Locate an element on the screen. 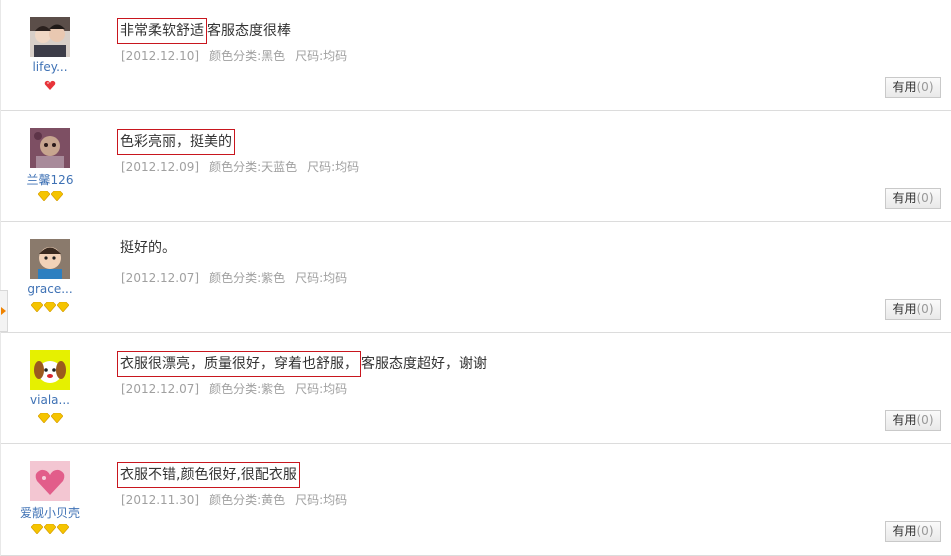  review-text-rest: 客服态度超好，谢谢 is located at coordinates (424, 364).